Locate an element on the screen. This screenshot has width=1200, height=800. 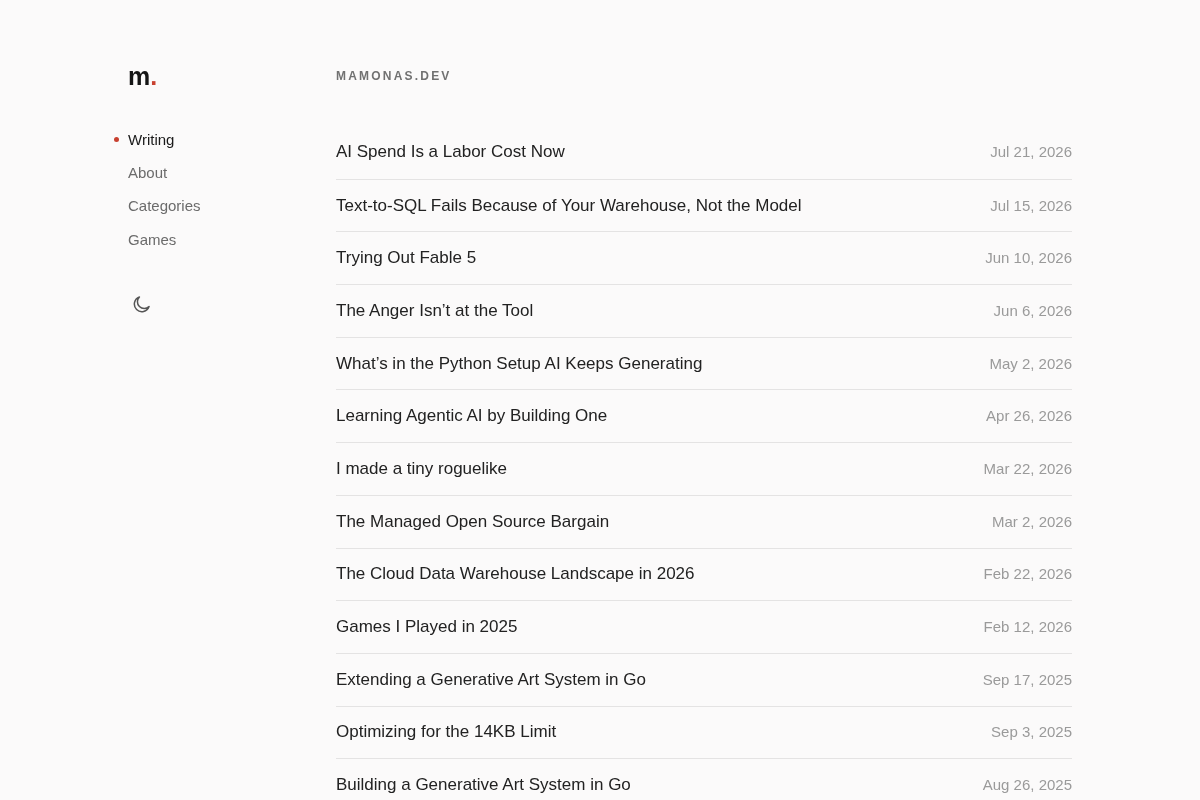
active-dot-icon is located at coordinates (116, 140).